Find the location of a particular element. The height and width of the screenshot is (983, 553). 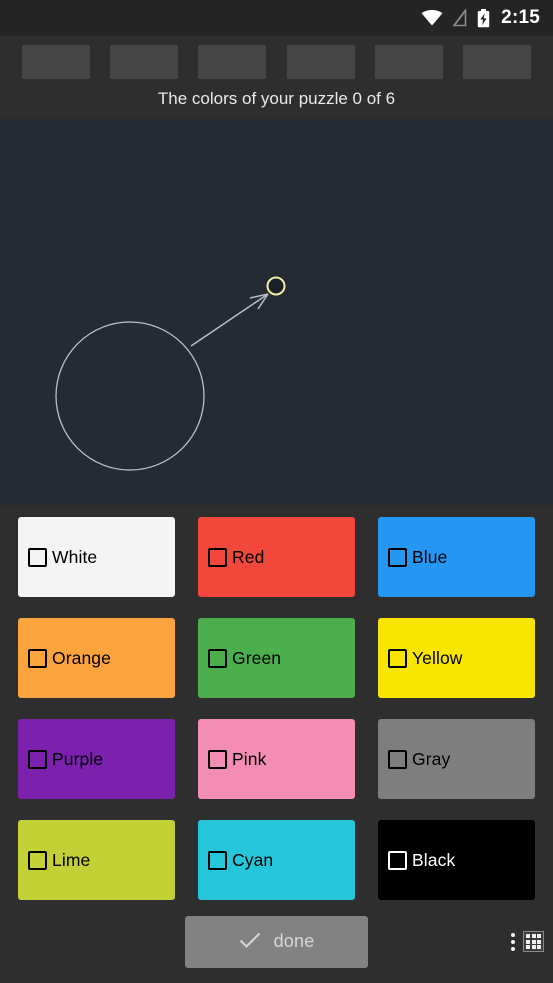

target-circle-shape is located at coordinates (276, 286).